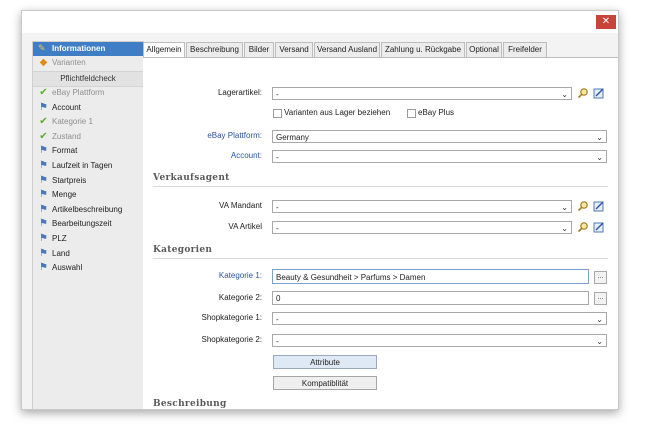 The width and height of the screenshot is (651, 441). I want to click on sidebar-item-land: ⚑ Land, so click(88, 254).